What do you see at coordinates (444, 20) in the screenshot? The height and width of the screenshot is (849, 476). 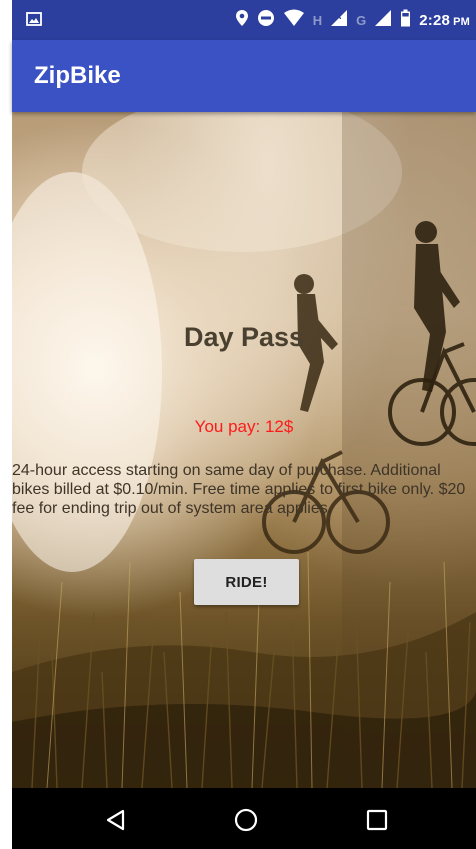 I see `status-time: 2:28 PM` at bounding box center [444, 20].